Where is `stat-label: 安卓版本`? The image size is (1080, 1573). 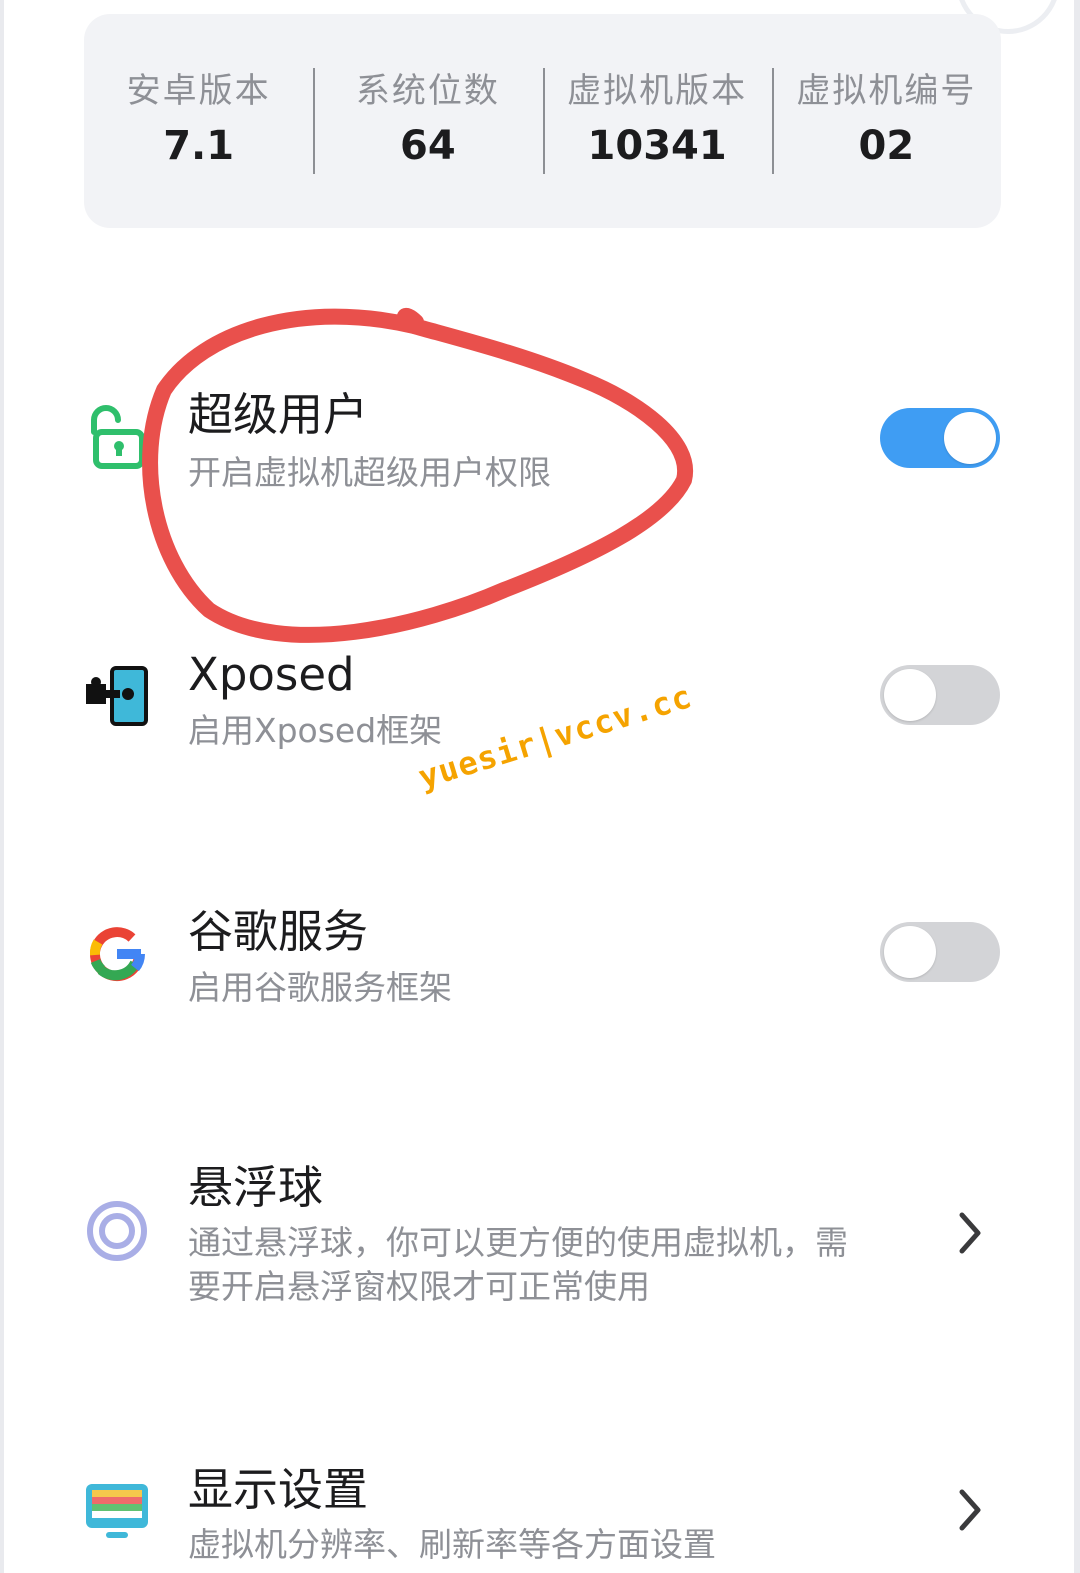 stat-label: 安卓版本 is located at coordinates (198, 91).